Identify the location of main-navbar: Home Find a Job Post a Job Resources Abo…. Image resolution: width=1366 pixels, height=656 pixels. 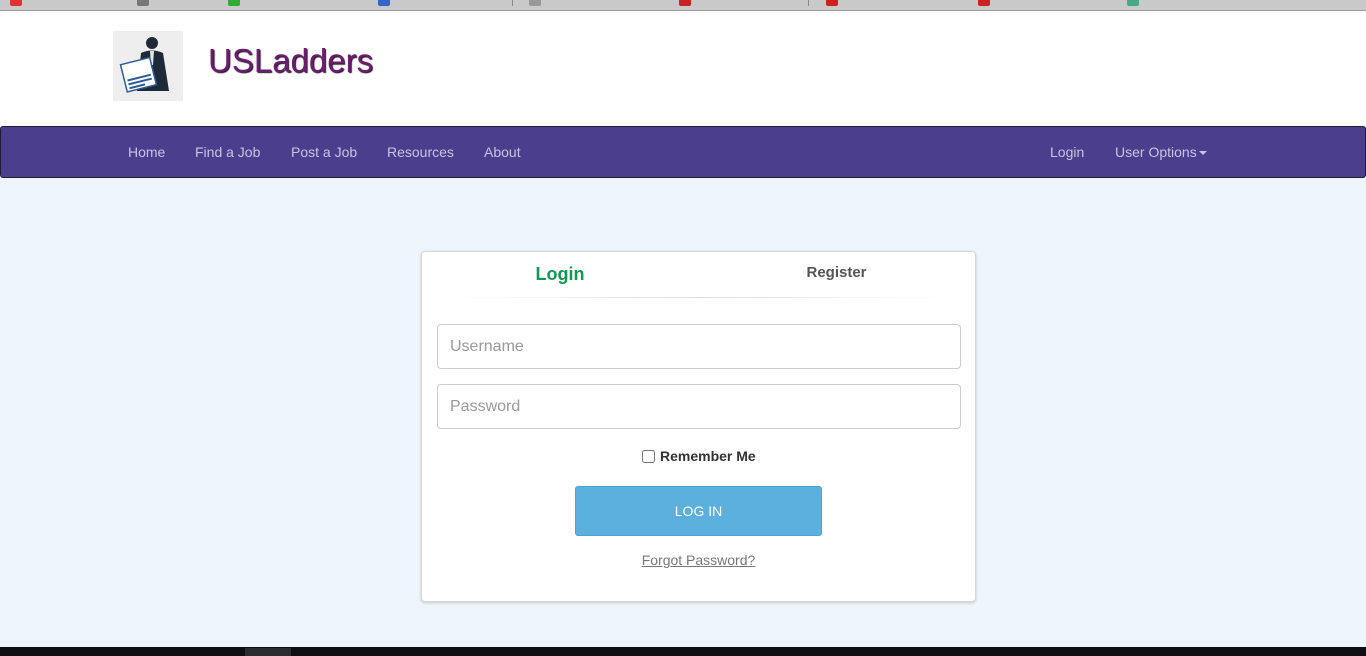
(683, 152).